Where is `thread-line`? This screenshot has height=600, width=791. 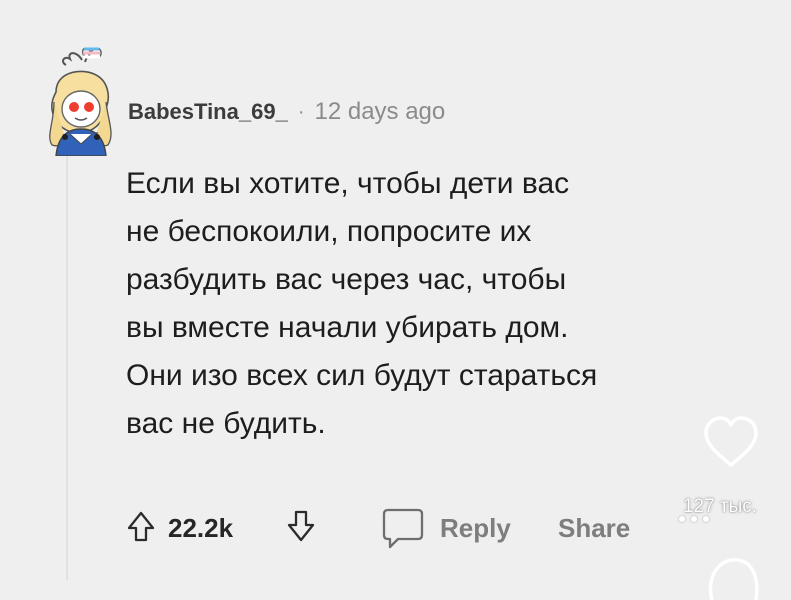
thread-line is located at coordinates (67, 365).